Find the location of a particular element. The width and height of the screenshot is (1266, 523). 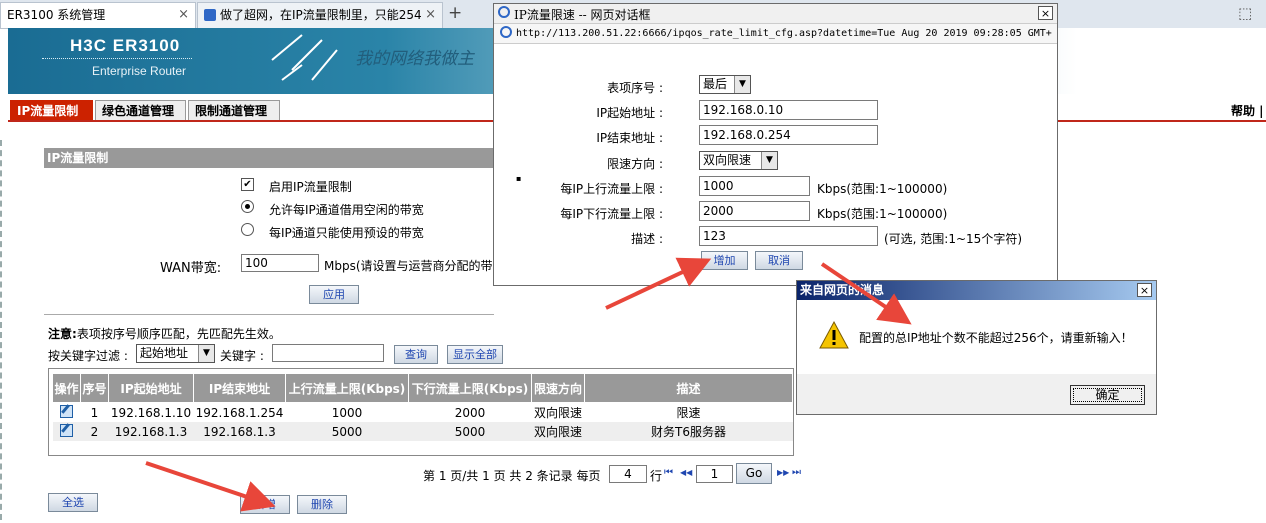

browser-tab-system: ER3100 系统管理 × is located at coordinates (98, 15).